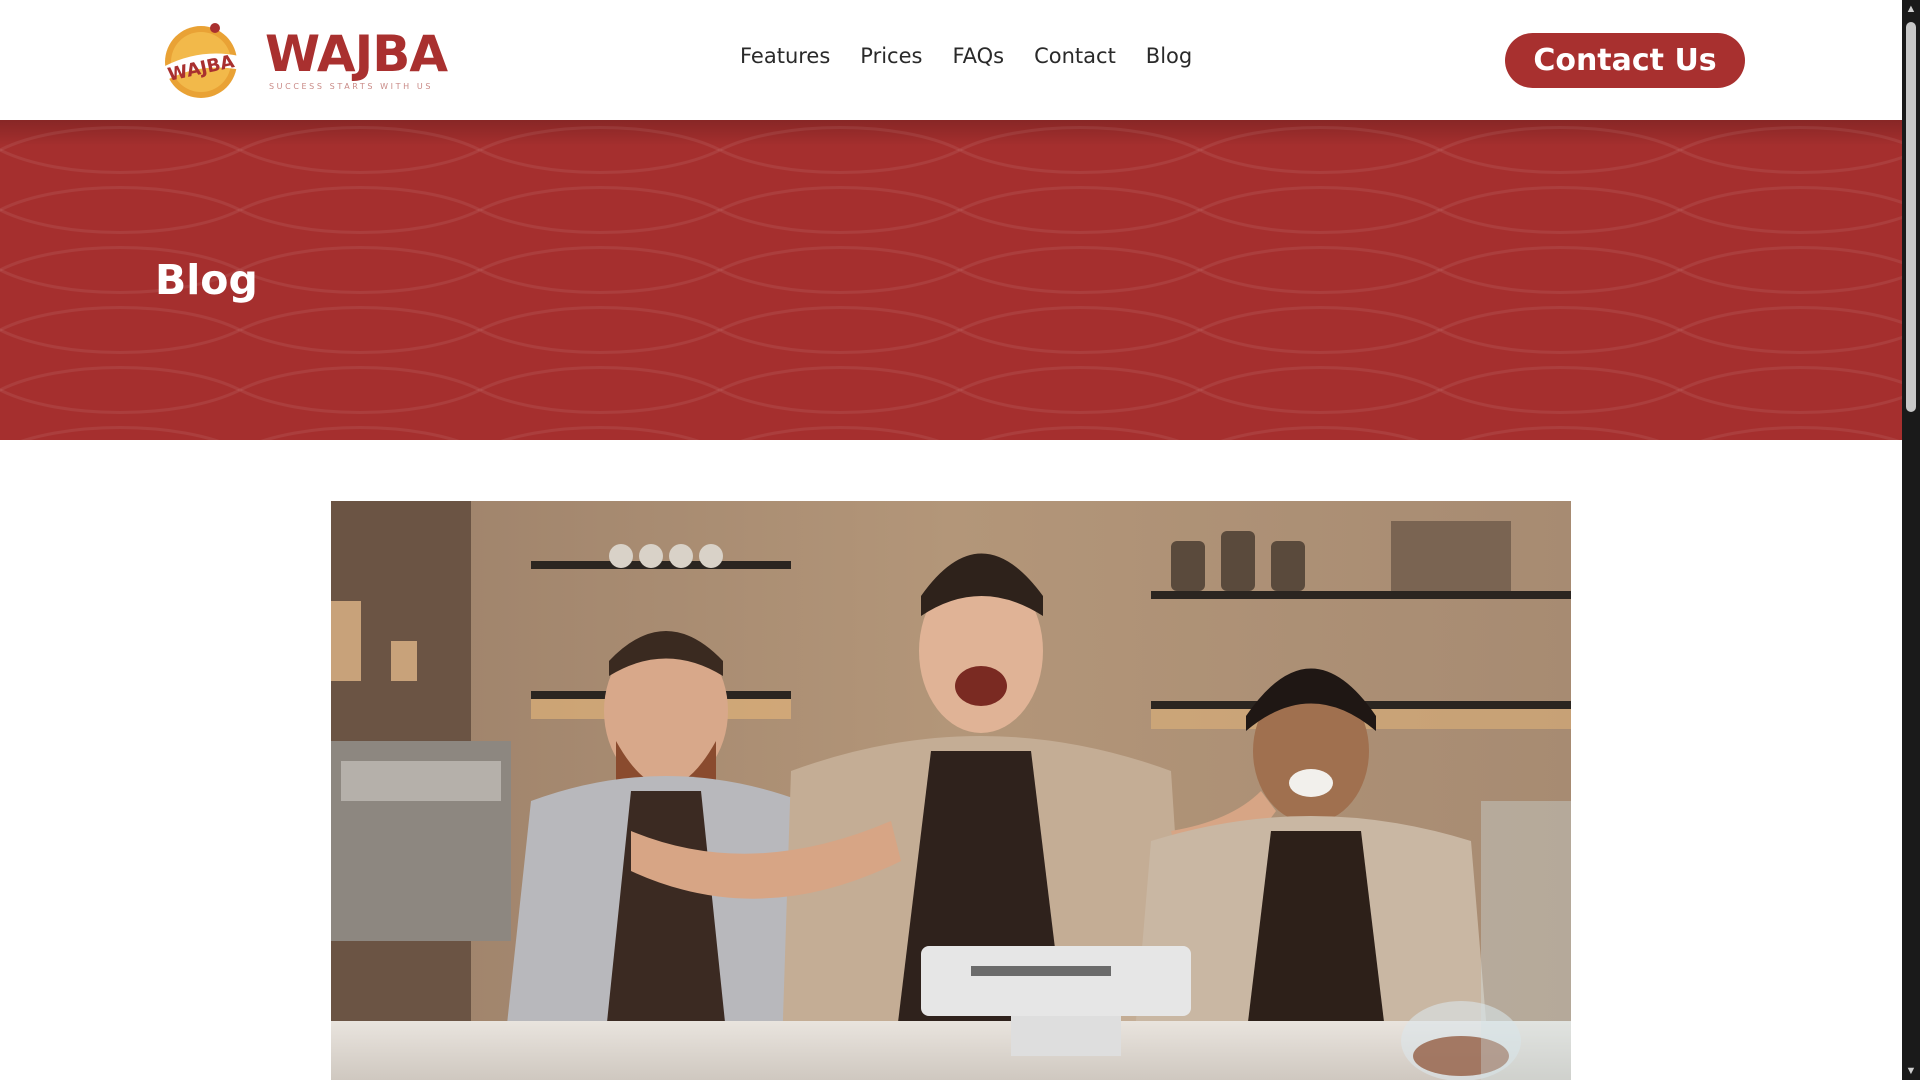 Image resolution: width=1920 pixels, height=1080 pixels. Describe the element at coordinates (203, 60) in the screenshot. I see `logo-badge-icon: WAJBA` at that location.